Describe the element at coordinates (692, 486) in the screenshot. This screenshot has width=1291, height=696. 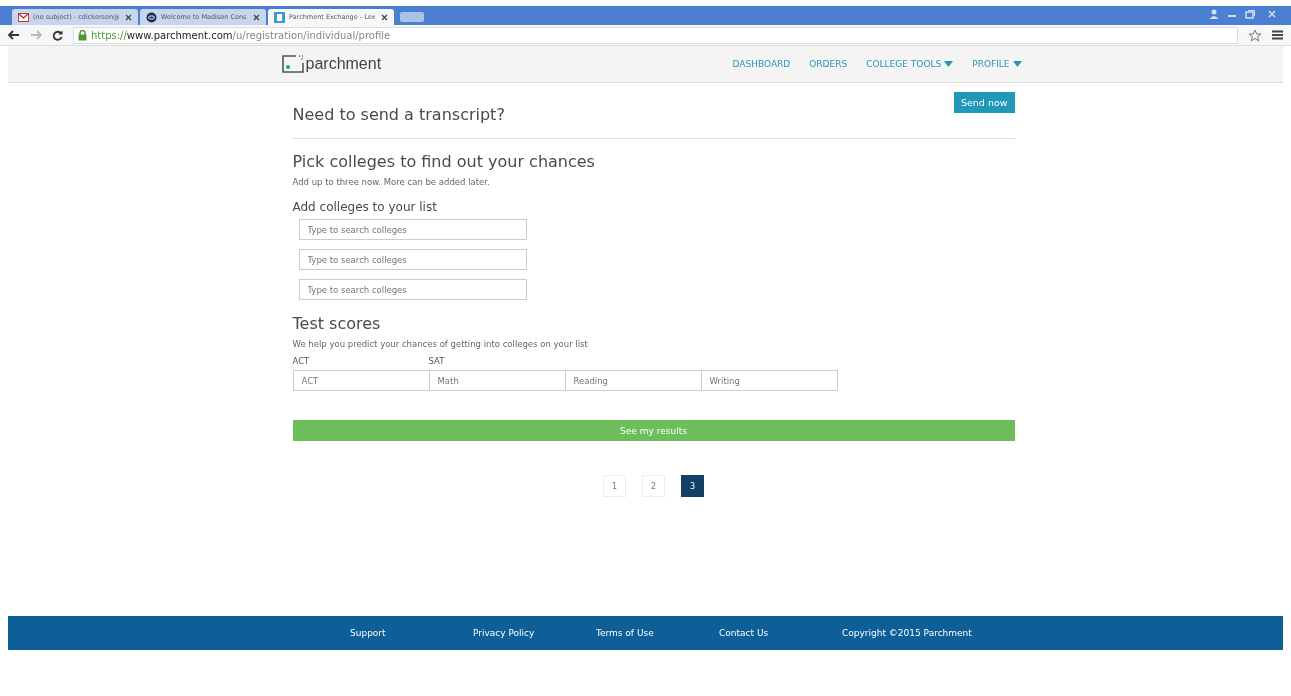
I see `page-button: 3` at that location.